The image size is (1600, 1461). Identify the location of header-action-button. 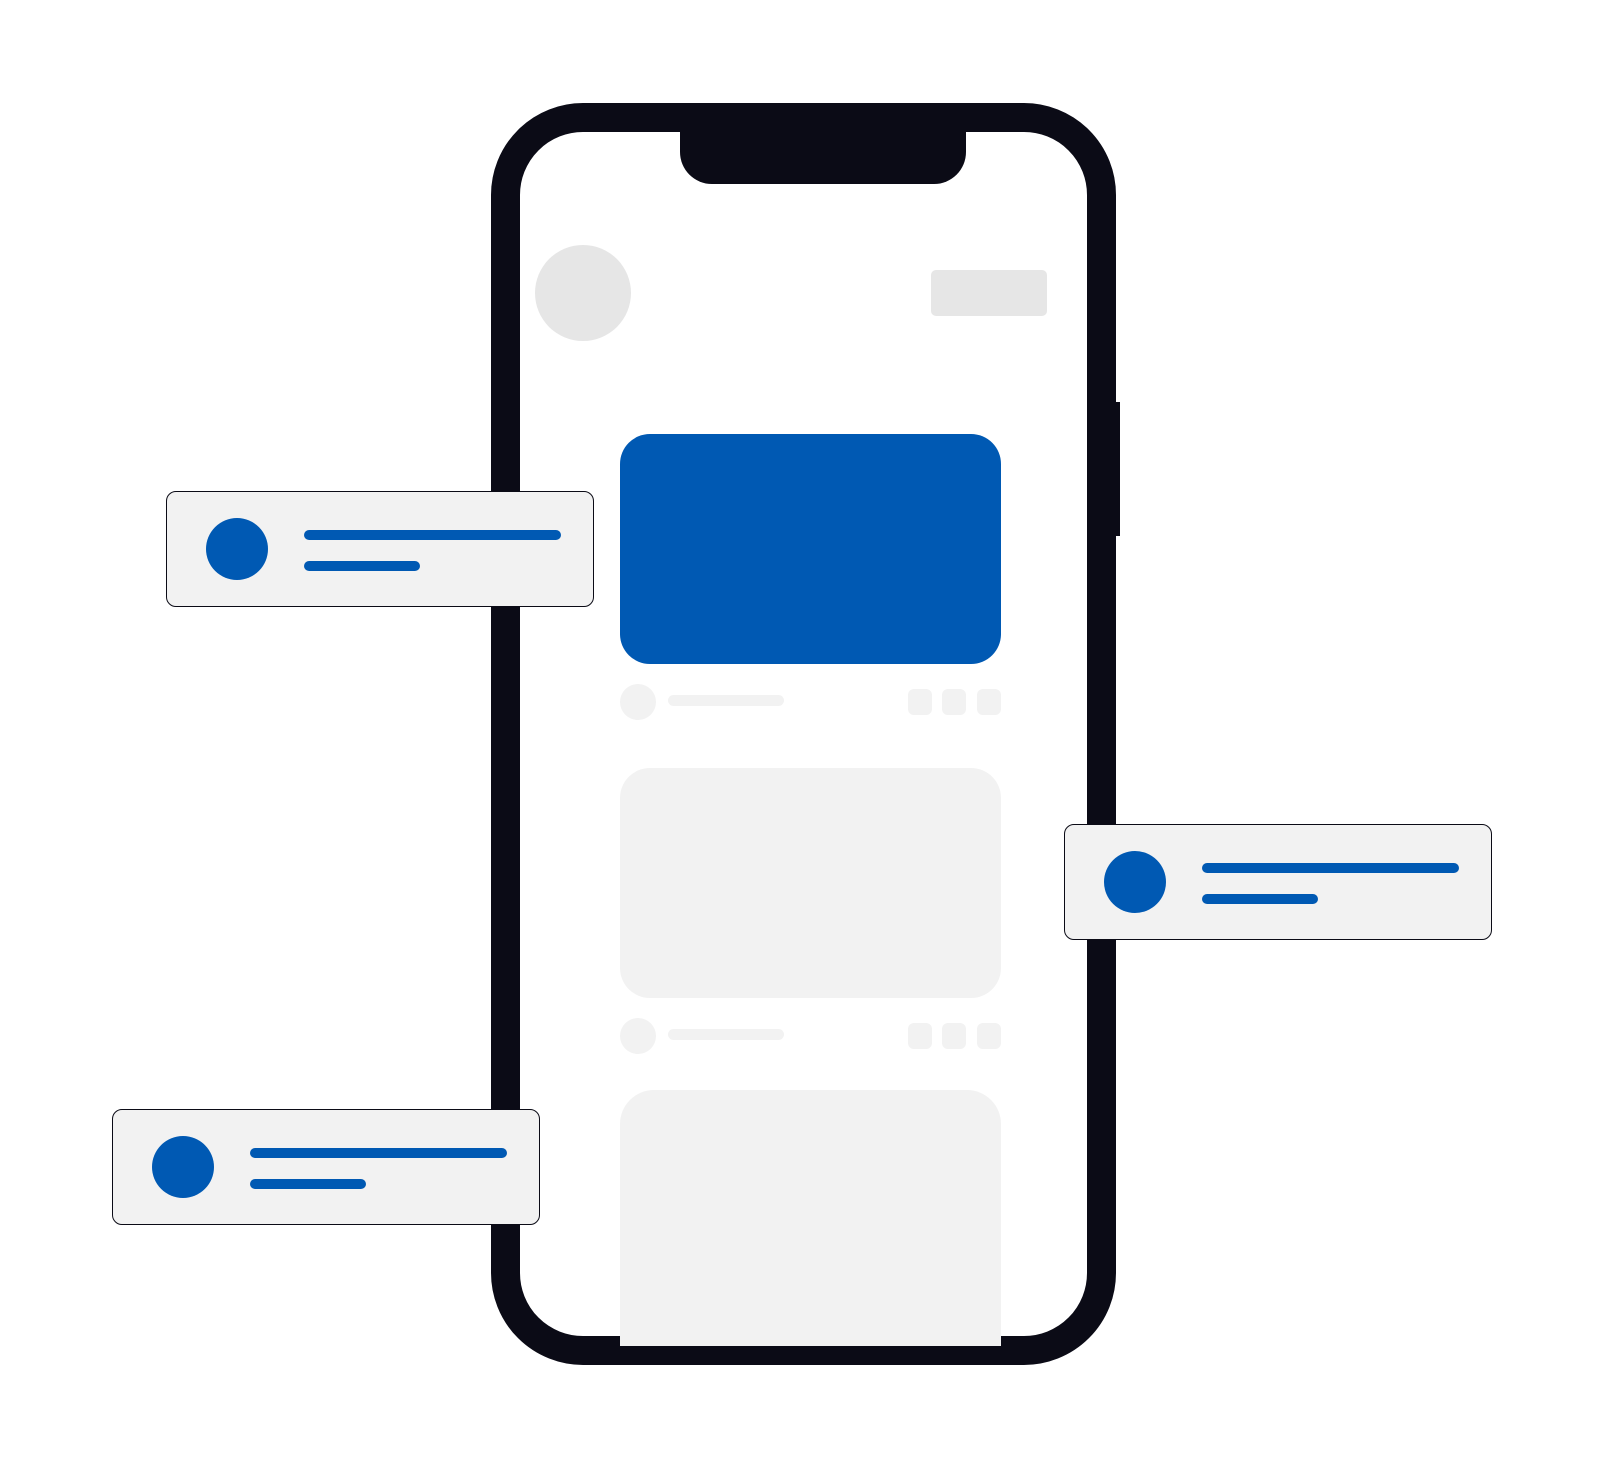
(989, 293).